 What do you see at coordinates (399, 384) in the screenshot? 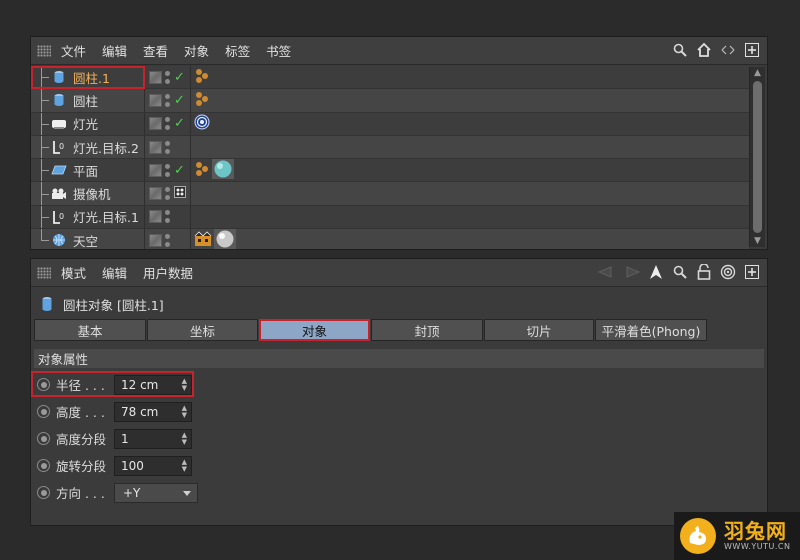
I see `param-radius: 半径 . . . 12 cm ▲ ▼` at bounding box center [399, 384].